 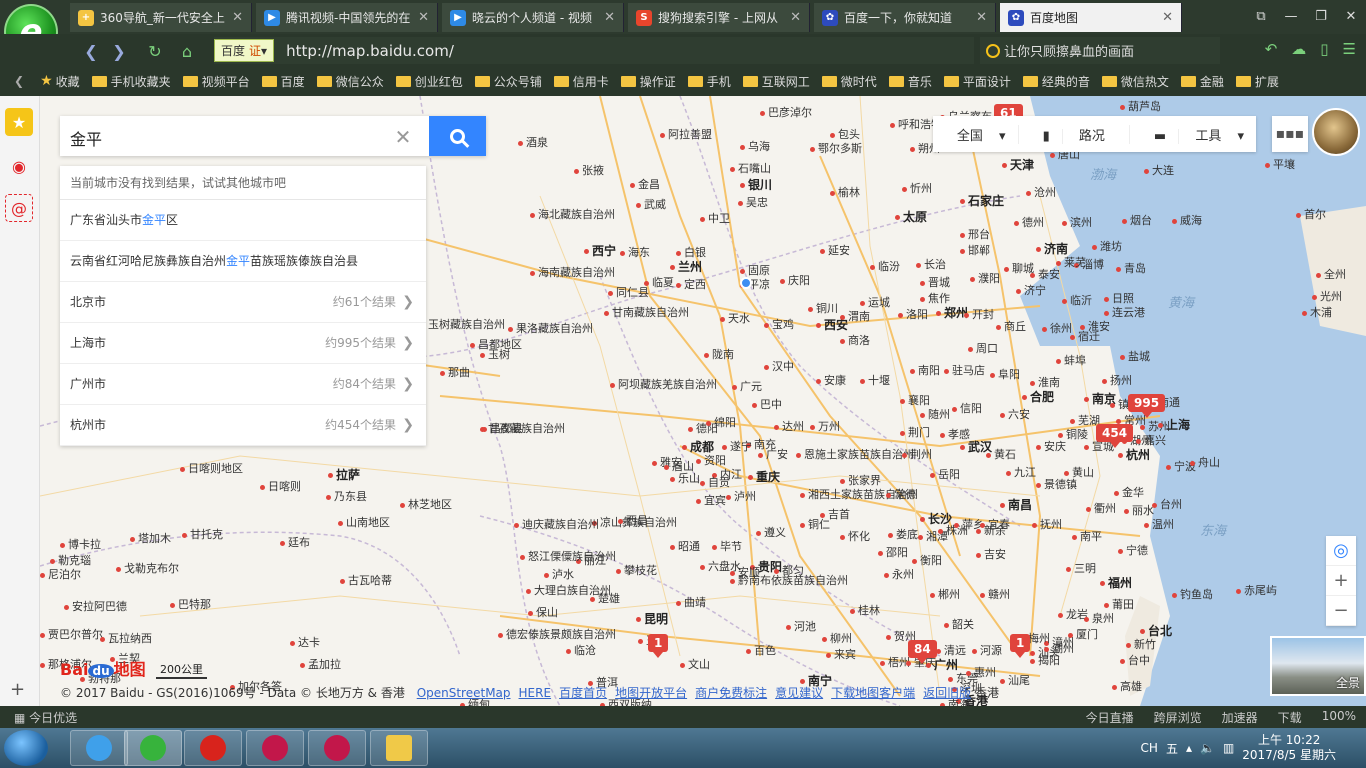 What do you see at coordinates (658, 646) in the screenshot?
I see `result-marker-kunming: 1` at bounding box center [658, 646].